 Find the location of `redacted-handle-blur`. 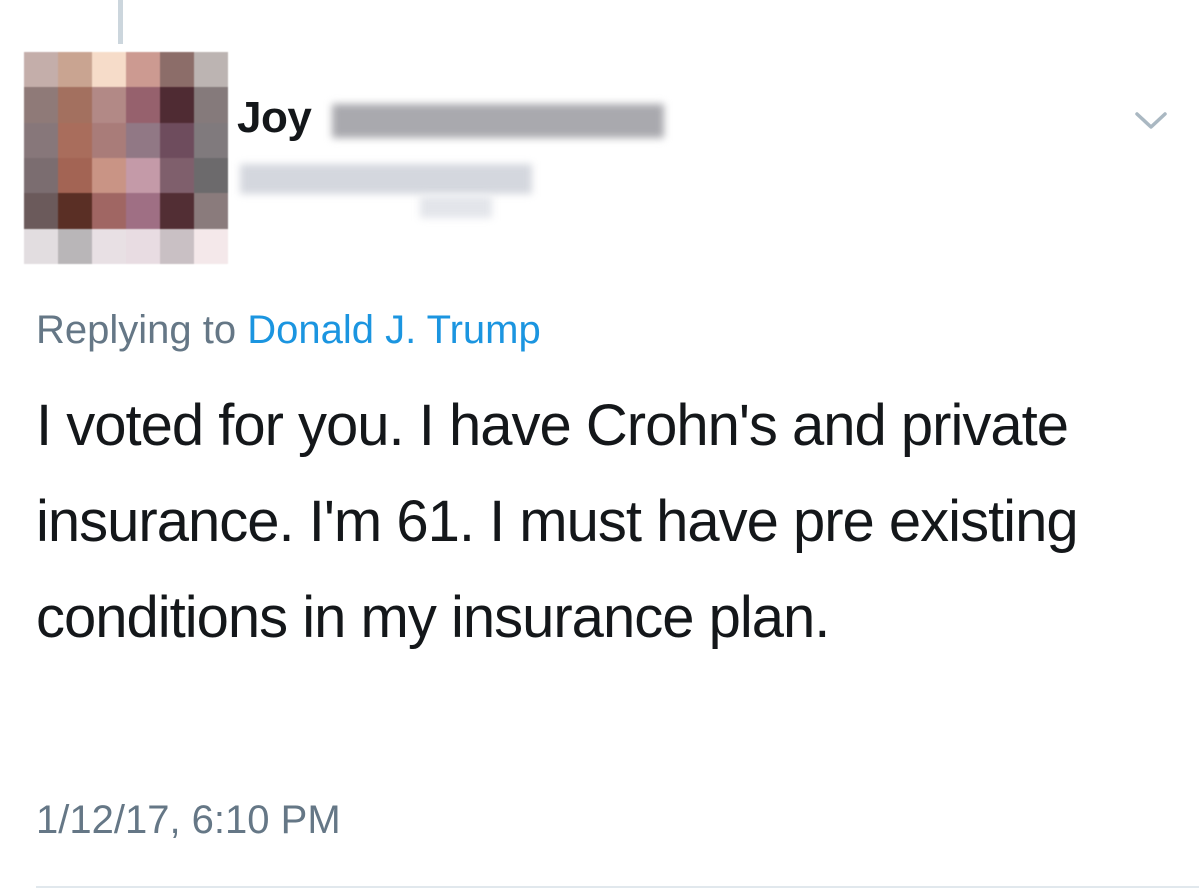

redacted-handle-blur is located at coordinates (386, 179).